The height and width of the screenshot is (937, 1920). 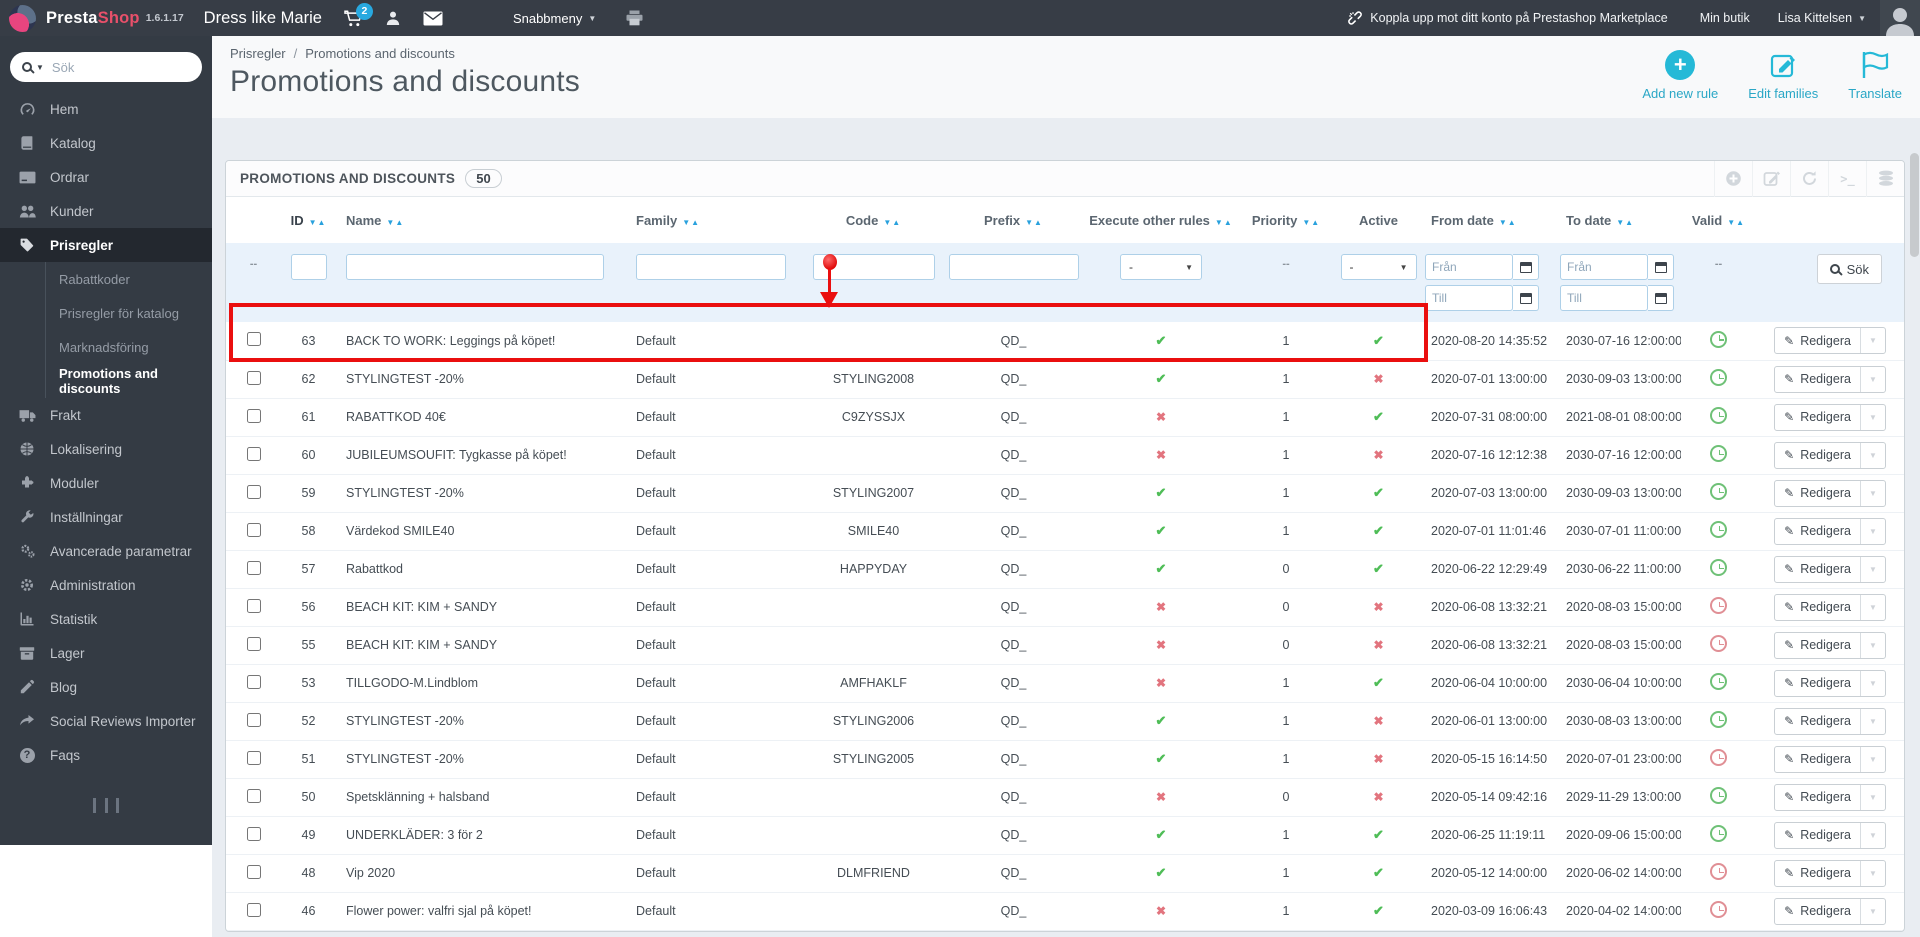 What do you see at coordinates (1488, 220) in the screenshot?
I see `column-header-from-date: From date ▼▲` at bounding box center [1488, 220].